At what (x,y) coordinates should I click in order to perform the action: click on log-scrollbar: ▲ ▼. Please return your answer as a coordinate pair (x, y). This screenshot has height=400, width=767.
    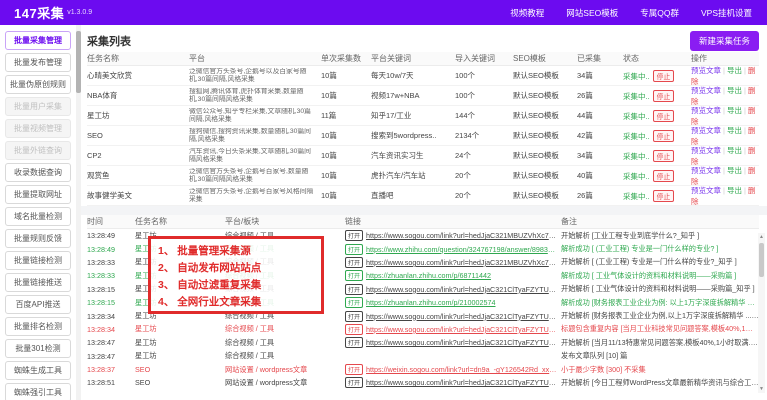
    Looking at the image, I should click on (761, 313).